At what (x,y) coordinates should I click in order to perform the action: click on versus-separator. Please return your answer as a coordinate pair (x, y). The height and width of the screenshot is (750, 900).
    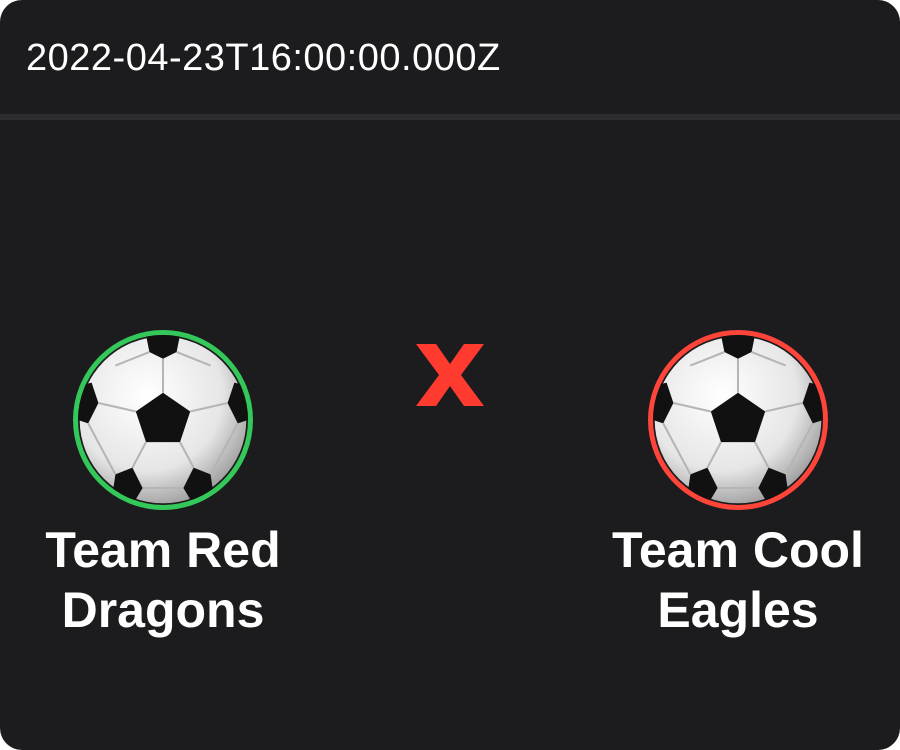
    Looking at the image, I should click on (450, 385).